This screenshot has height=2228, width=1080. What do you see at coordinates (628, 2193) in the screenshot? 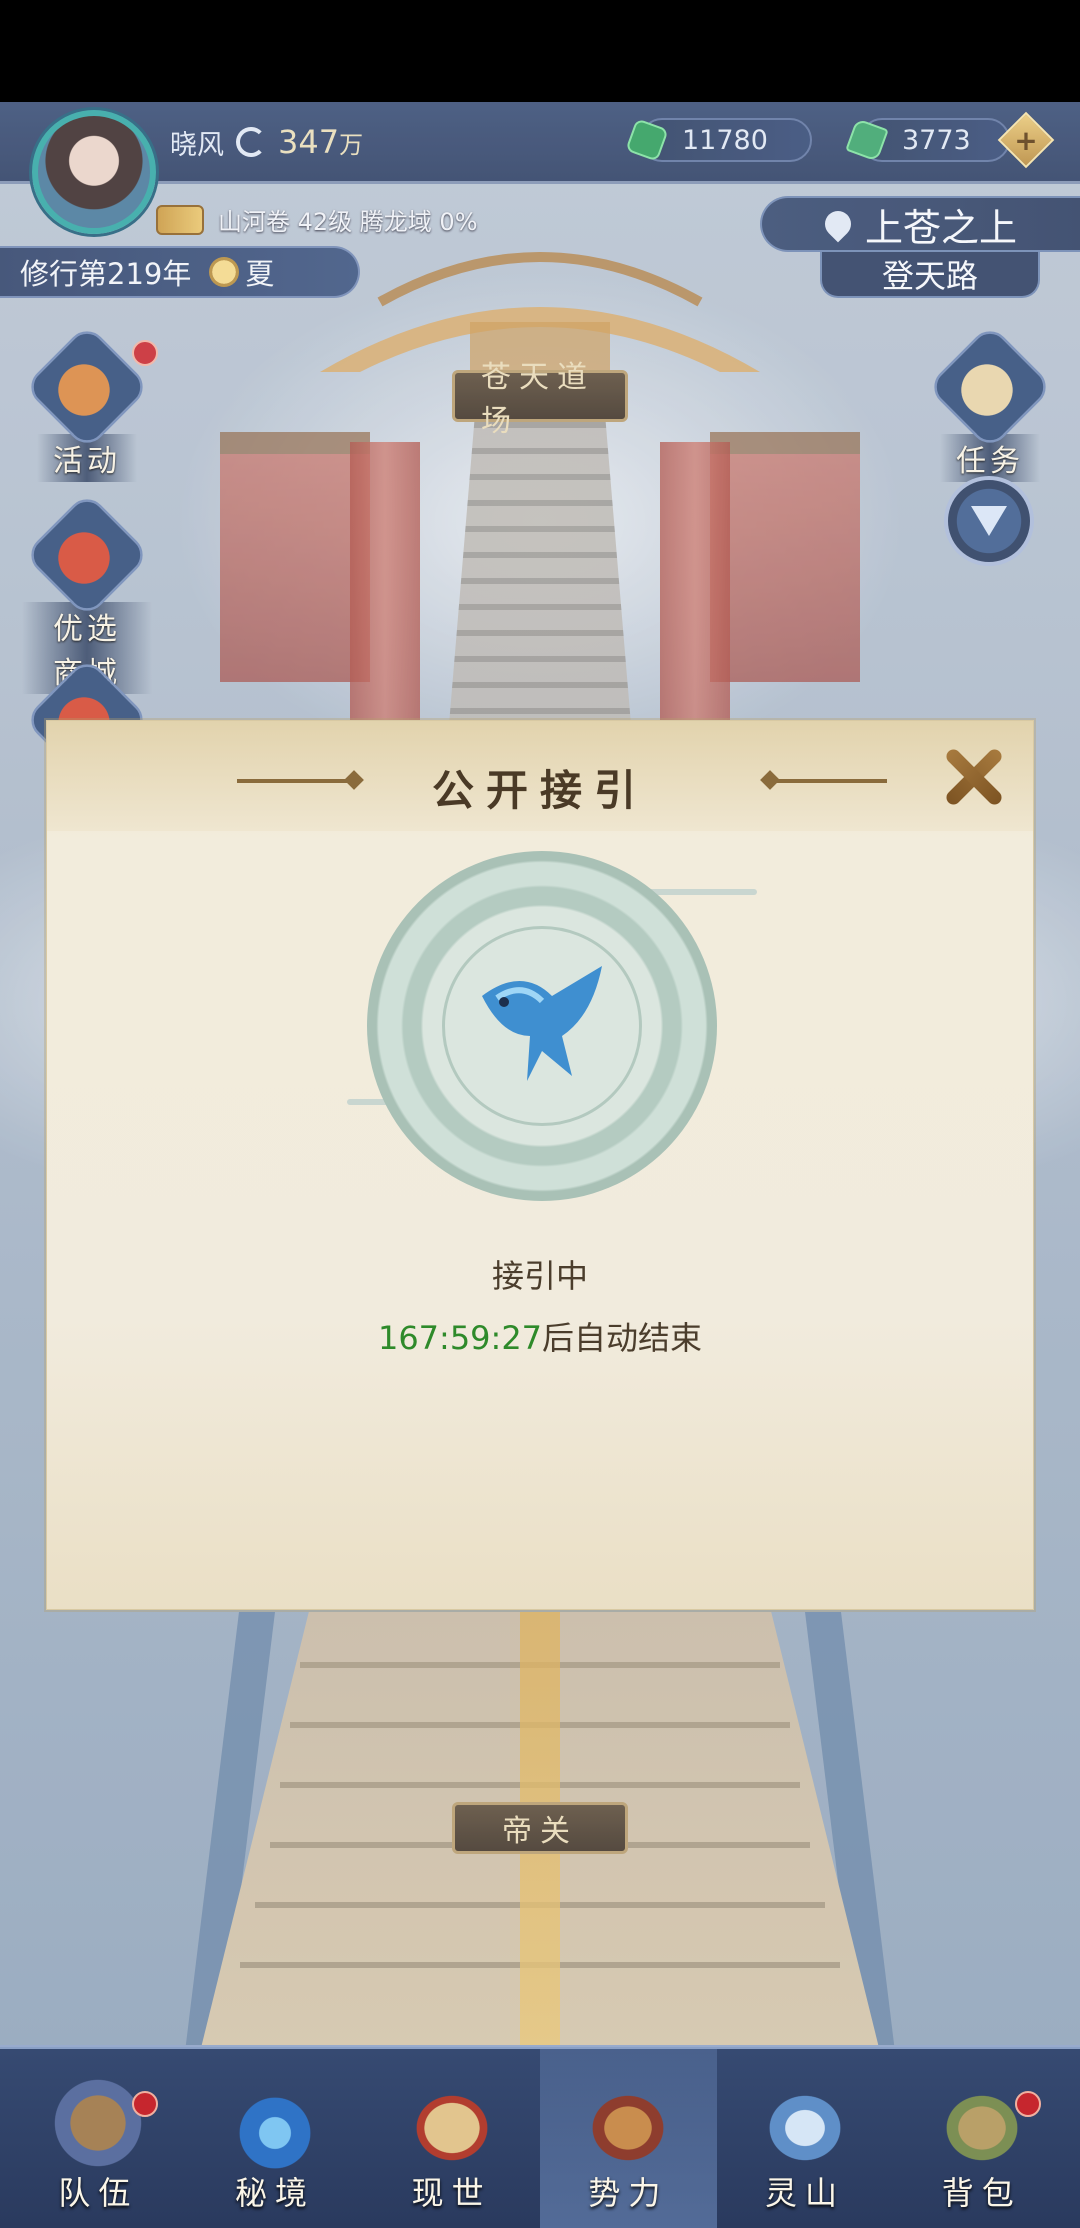
I see `nav-faction-label: 势力` at bounding box center [628, 2193].